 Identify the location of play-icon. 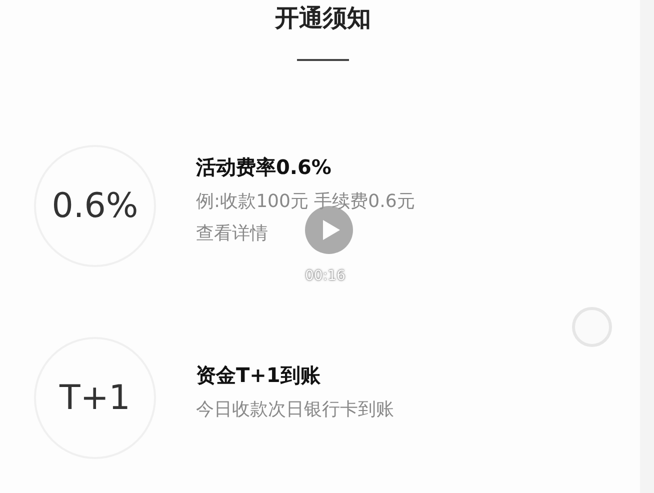
(331, 230).